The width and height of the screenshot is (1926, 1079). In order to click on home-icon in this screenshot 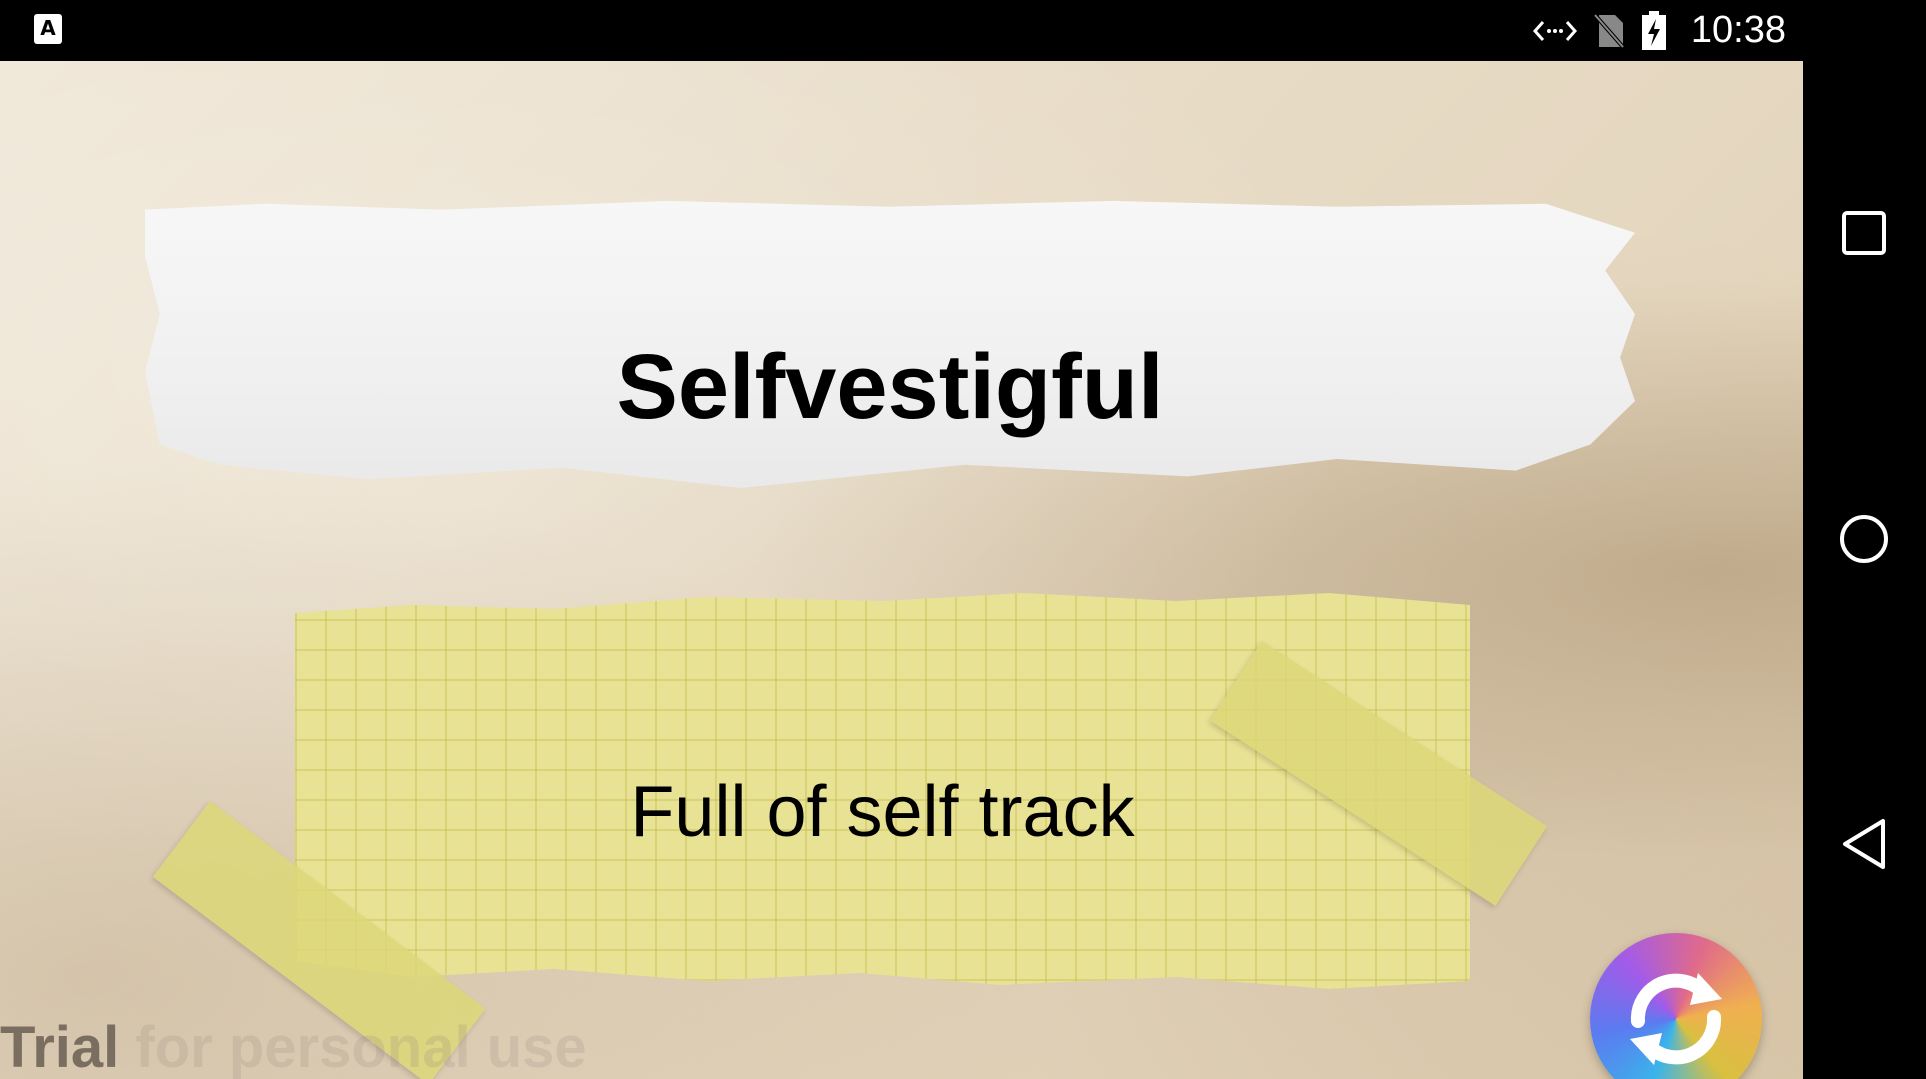, I will do `click(1864, 539)`.